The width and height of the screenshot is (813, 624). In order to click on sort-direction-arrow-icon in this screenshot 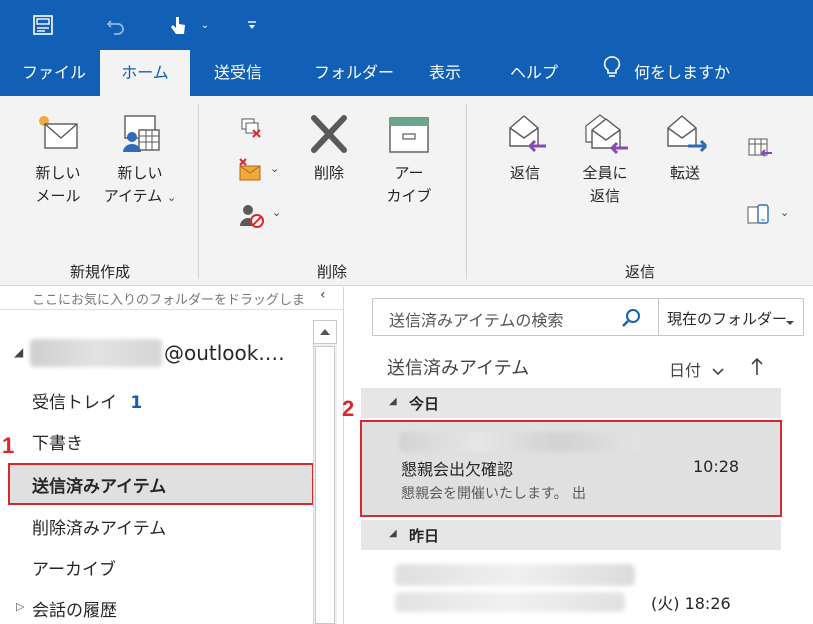, I will do `click(757, 368)`.